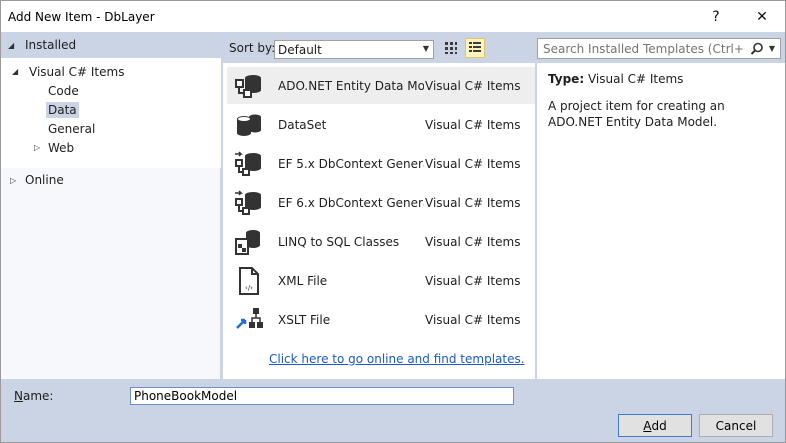 Image resolution: width=786 pixels, height=443 pixels. What do you see at coordinates (249, 318) in the screenshot?
I see `xslt-file-icon` at bounding box center [249, 318].